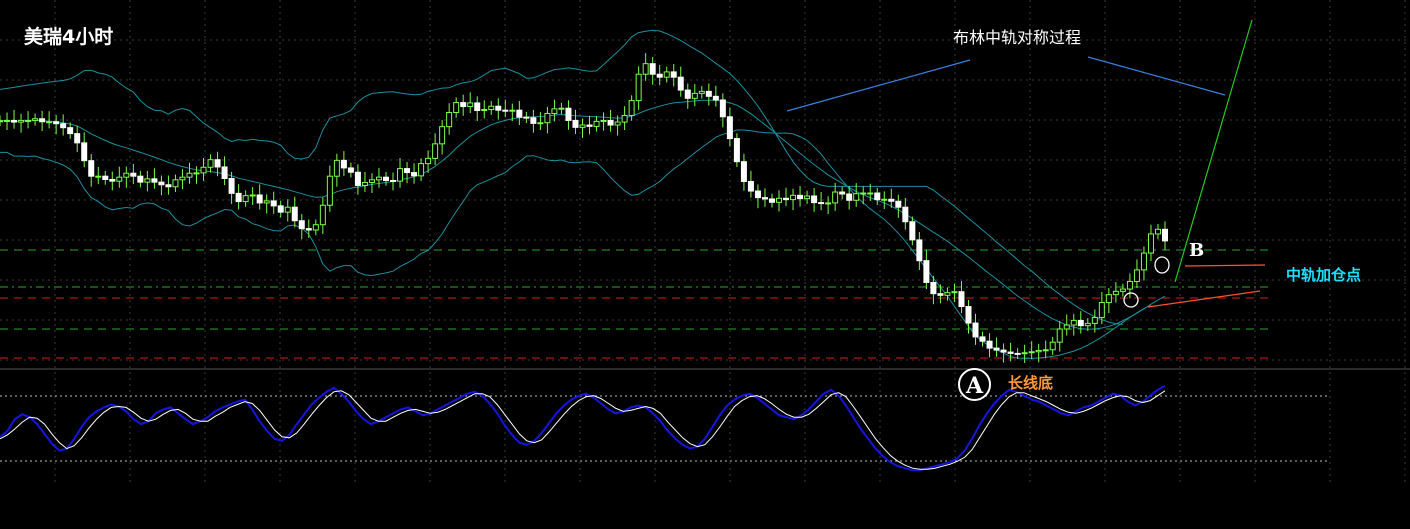 The image size is (1410, 529). I want to click on annotation-long-bottom: 长线底, so click(1031, 383).